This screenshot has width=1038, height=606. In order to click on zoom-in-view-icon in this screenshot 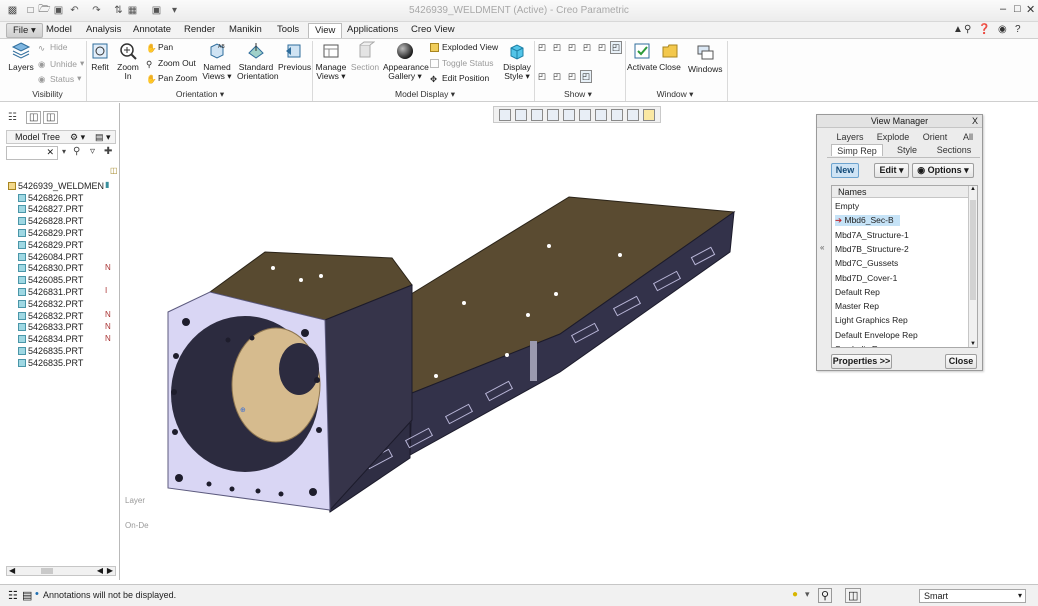, I will do `click(521, 114)`.